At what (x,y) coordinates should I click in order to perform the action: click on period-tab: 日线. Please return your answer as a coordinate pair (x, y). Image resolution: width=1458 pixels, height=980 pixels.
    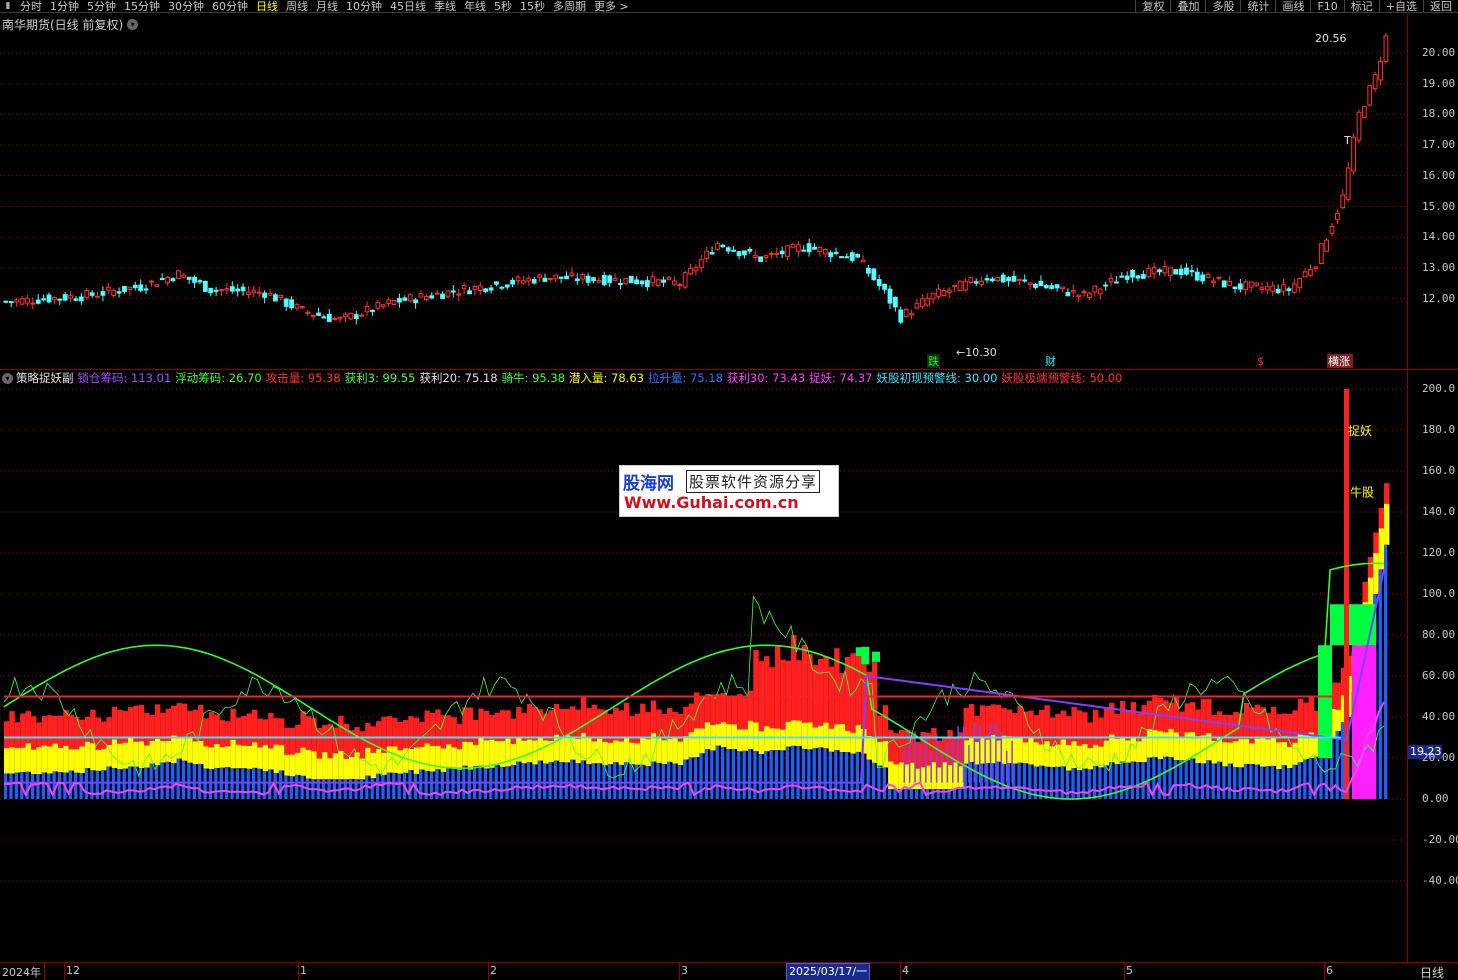
    Looking at the image, I should click on (267, 6).